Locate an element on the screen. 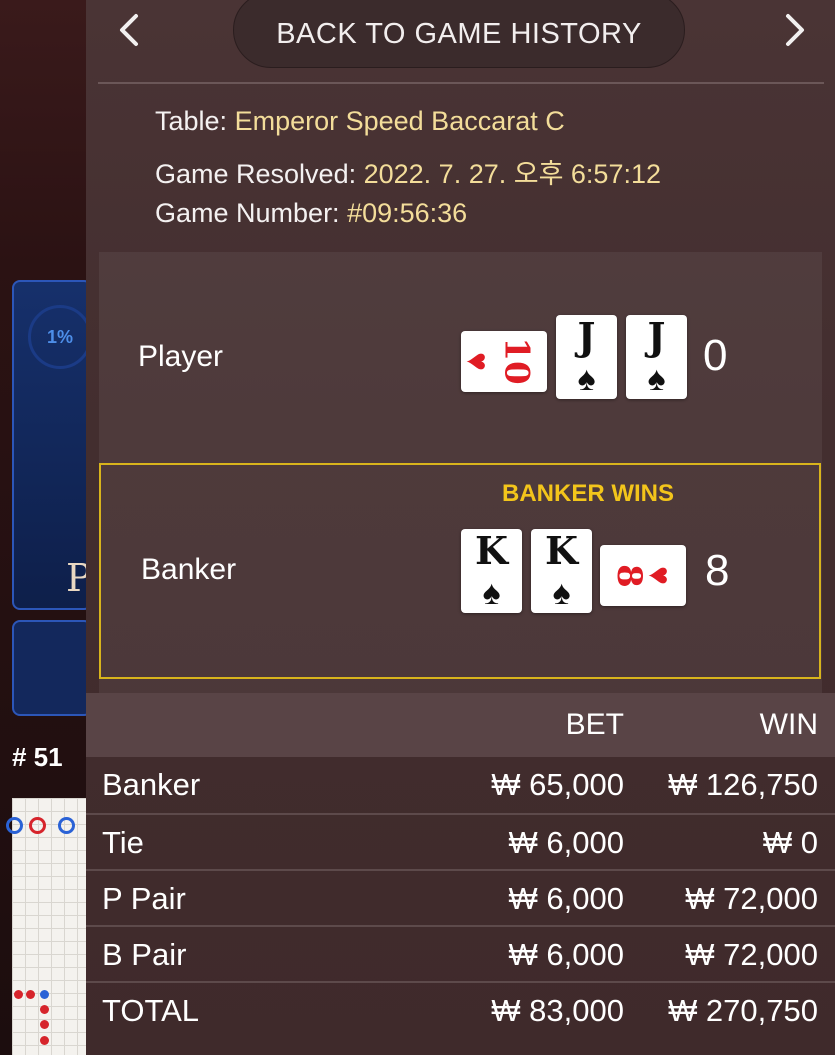 The height and width of the screenshot is (1055, 835). player-card-1: 10 ♥ is located at coordinates (503, 361).